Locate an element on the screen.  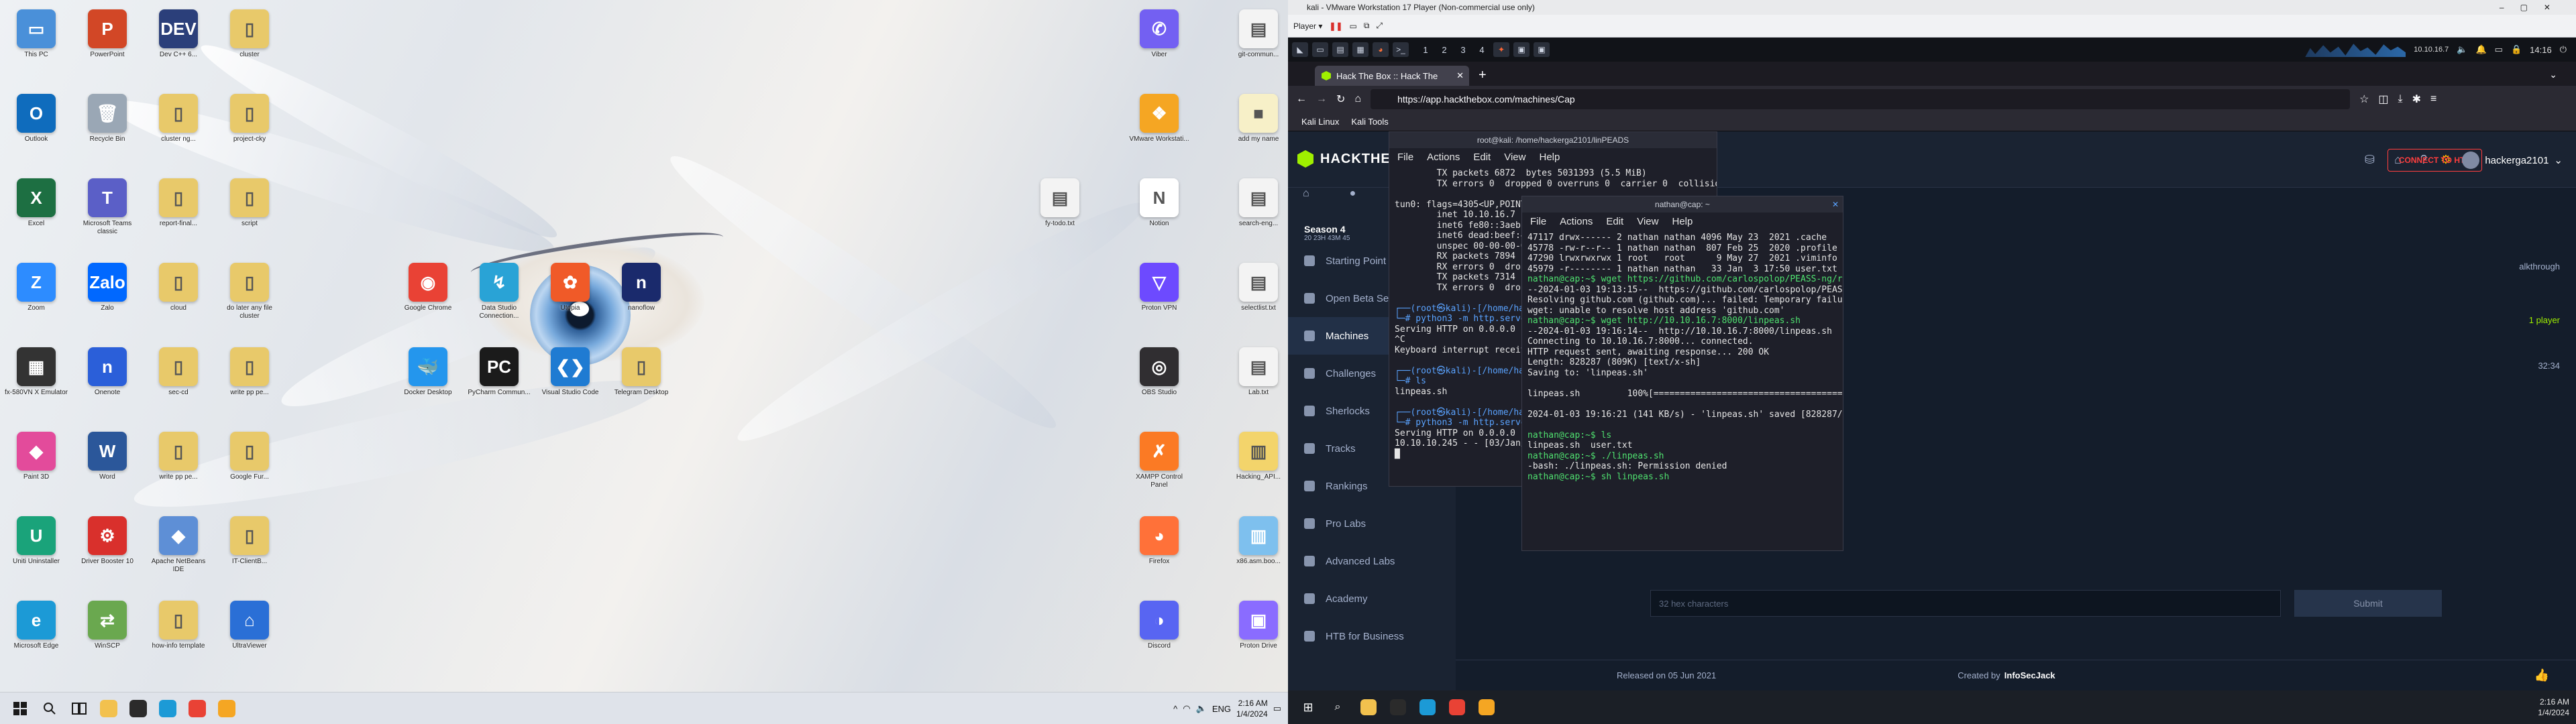
user-menu: hackerga2101 ⌄ is located at coordinates (2512, 160).